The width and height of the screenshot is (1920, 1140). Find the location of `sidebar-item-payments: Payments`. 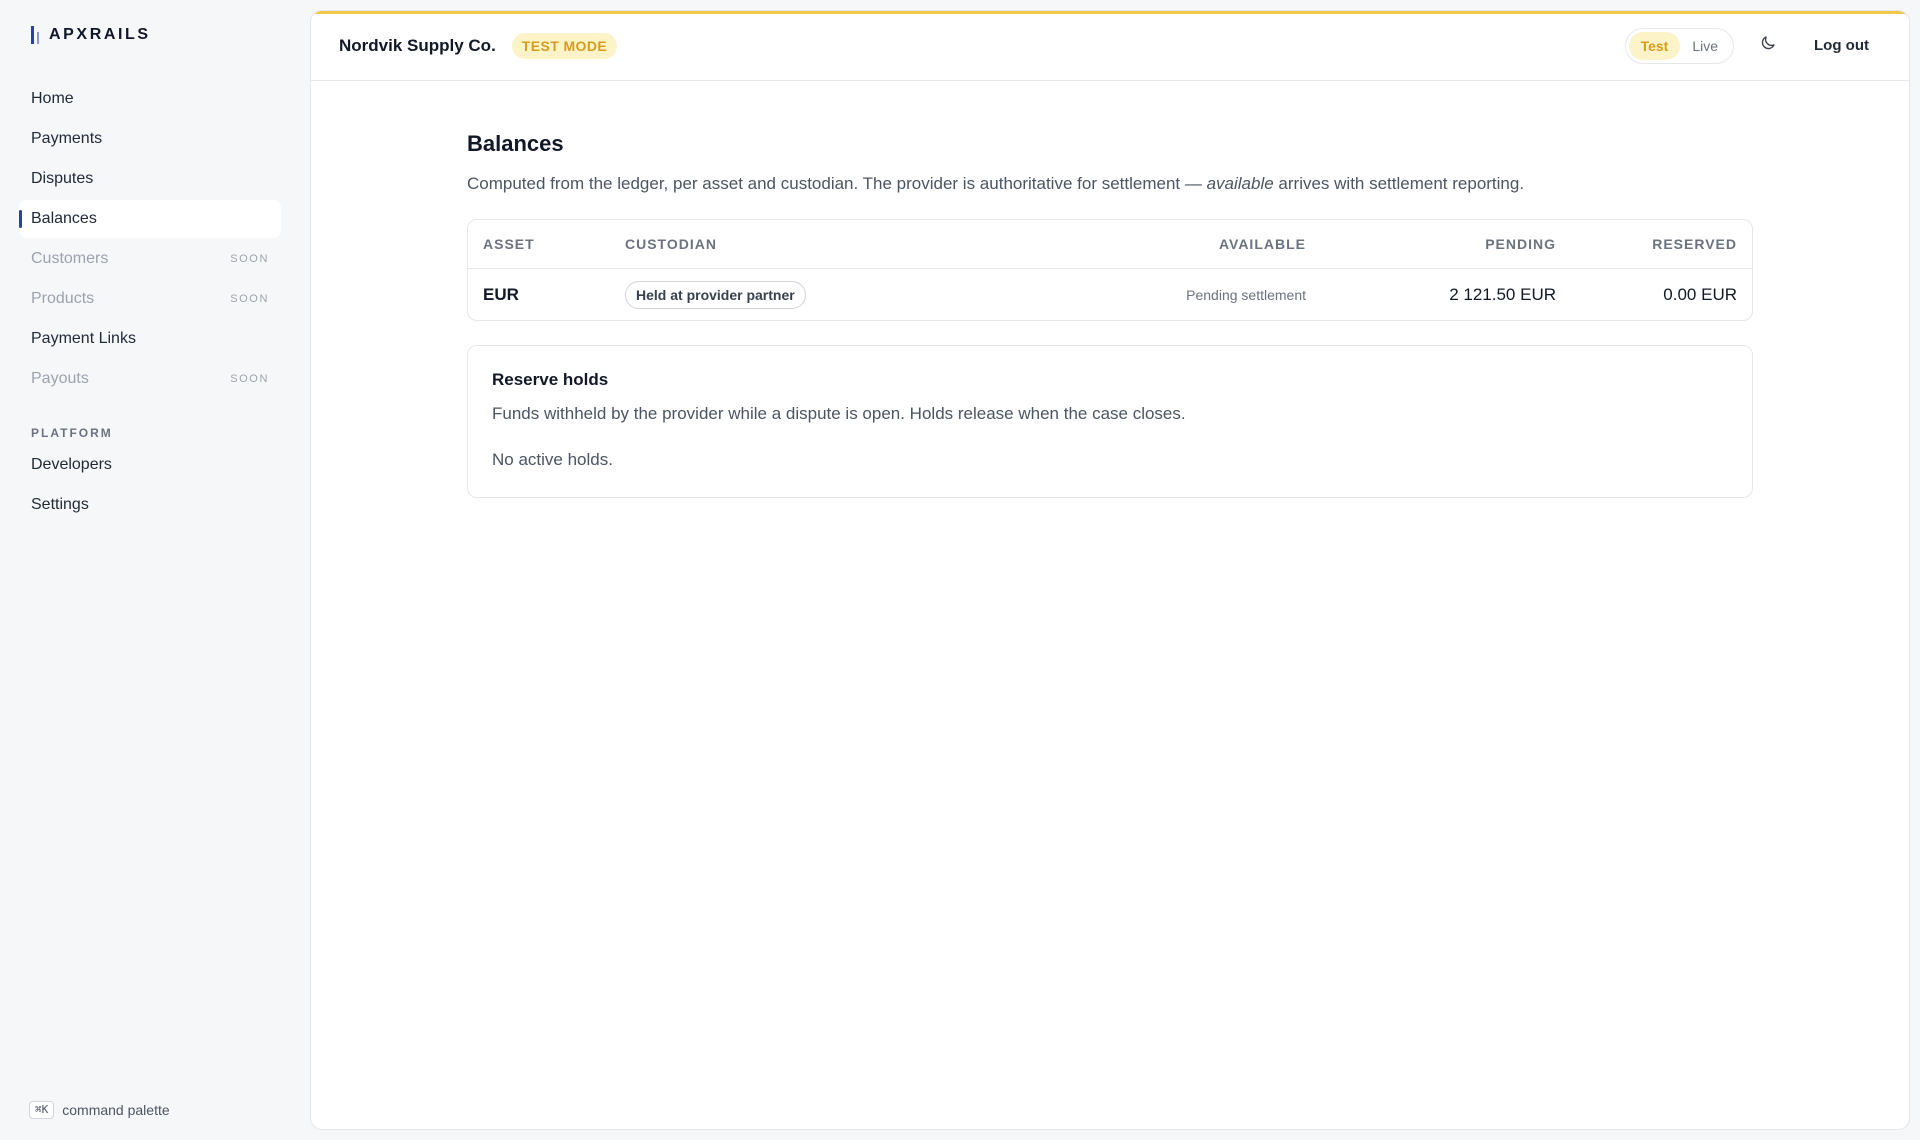

sidebar-item-payments: Payments is located at coordinates (150, 139).